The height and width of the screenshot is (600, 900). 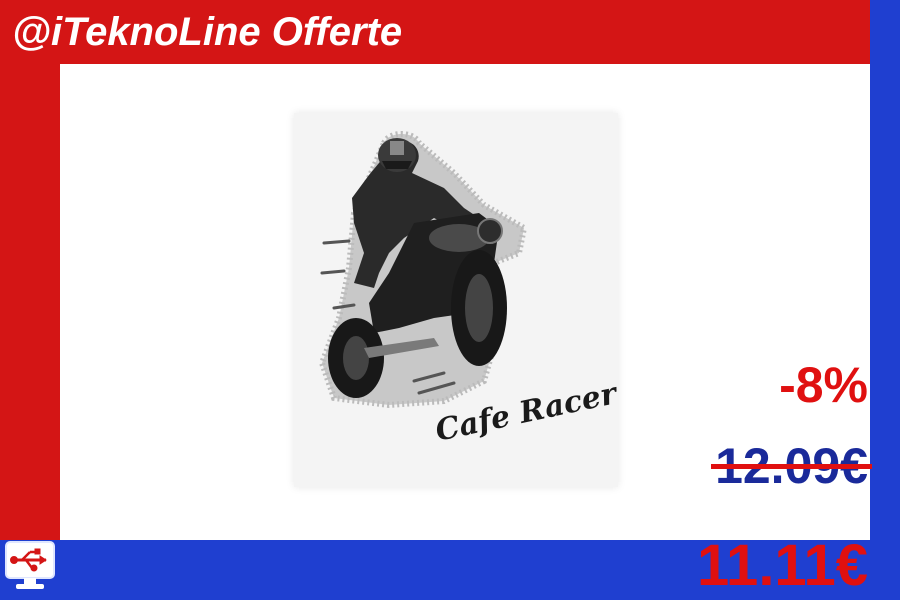 I want to click on strikethrough-line, so click(x=791, y=466).